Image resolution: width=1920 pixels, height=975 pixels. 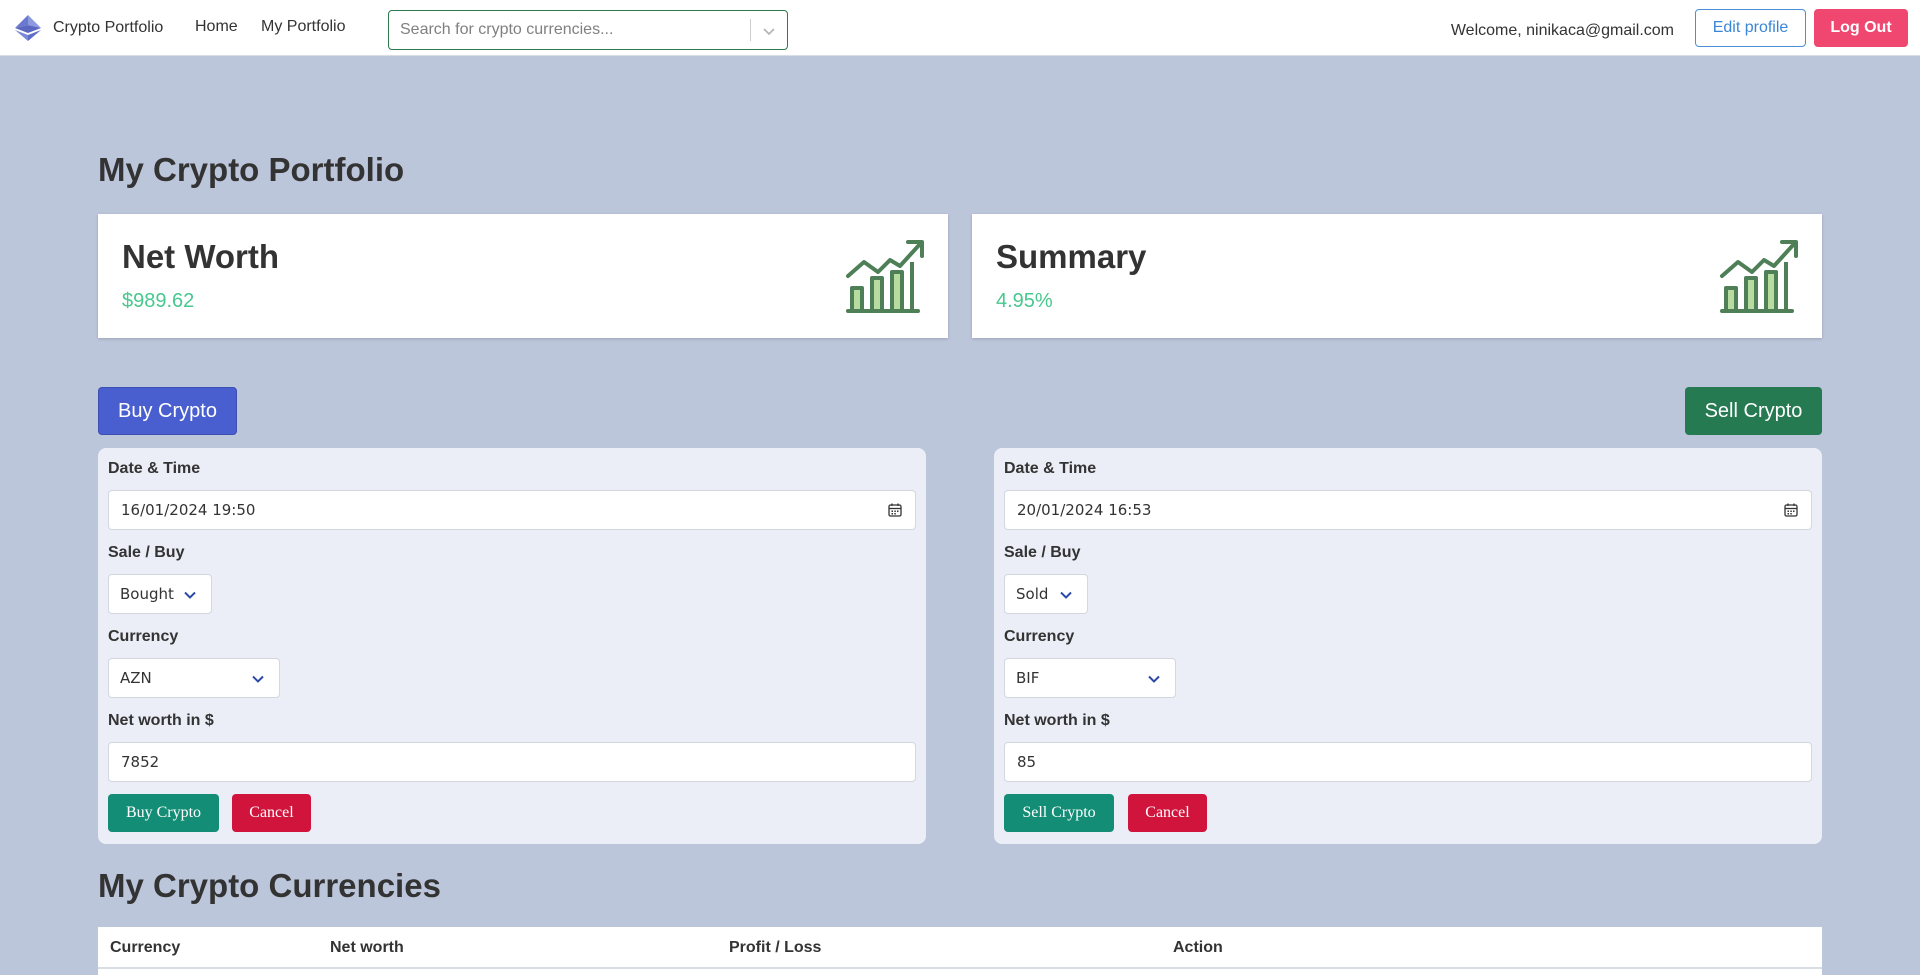 I want to click on sale-buy-select: Bought, so click(x=160, y=594).